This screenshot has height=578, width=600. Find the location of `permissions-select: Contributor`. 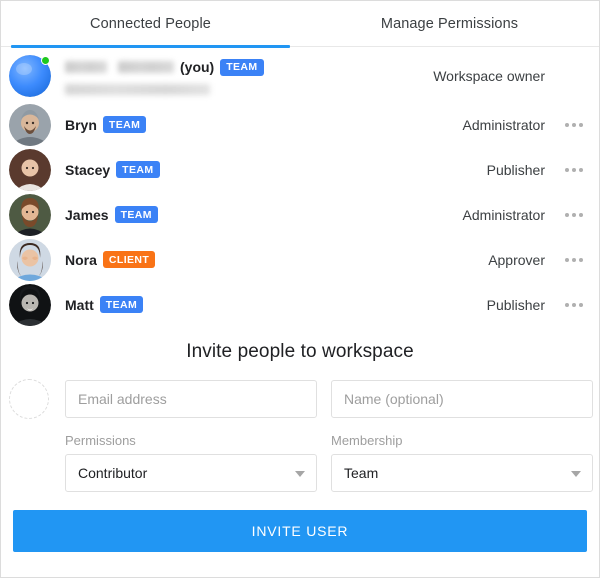

permissions-select: Contributor is located at coordinates (191, 473).